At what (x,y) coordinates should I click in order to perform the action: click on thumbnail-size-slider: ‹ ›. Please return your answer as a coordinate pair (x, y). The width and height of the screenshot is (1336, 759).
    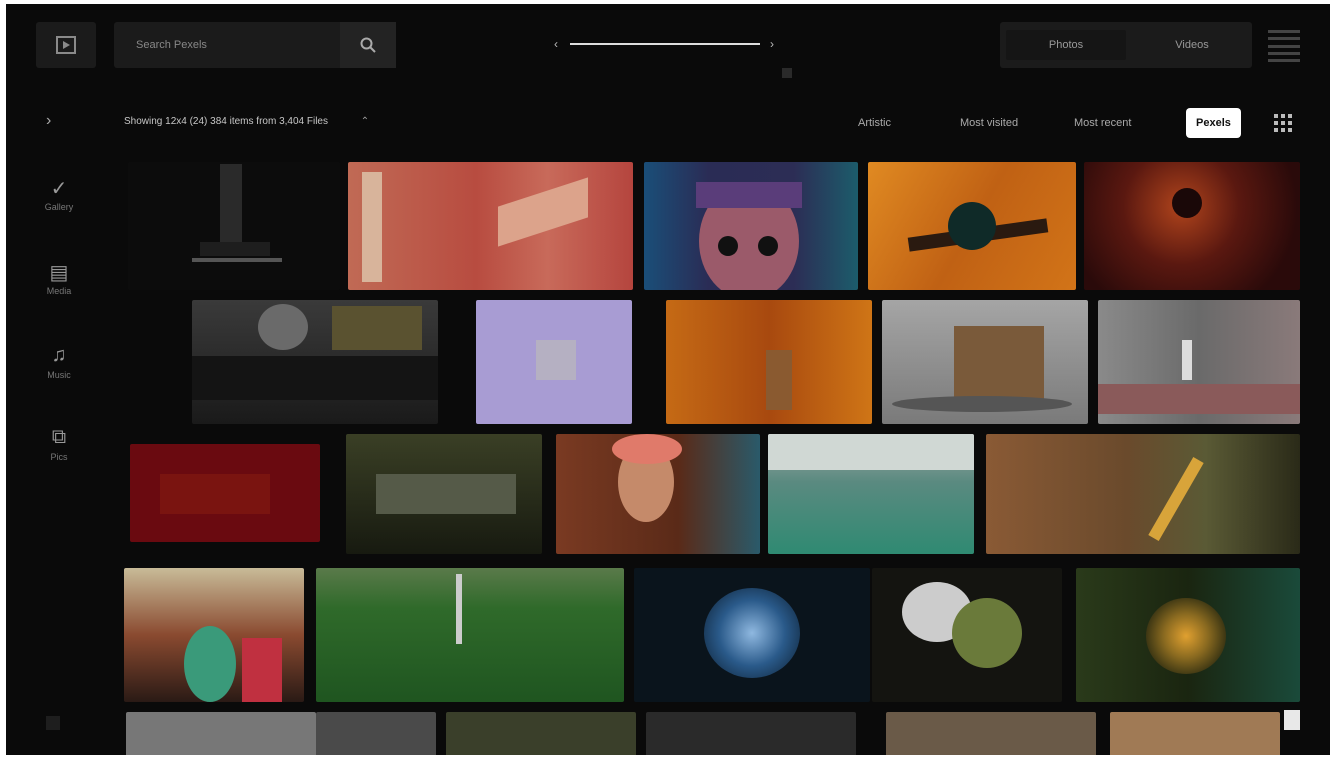
    Looking at the image, I should click on (667, 44).